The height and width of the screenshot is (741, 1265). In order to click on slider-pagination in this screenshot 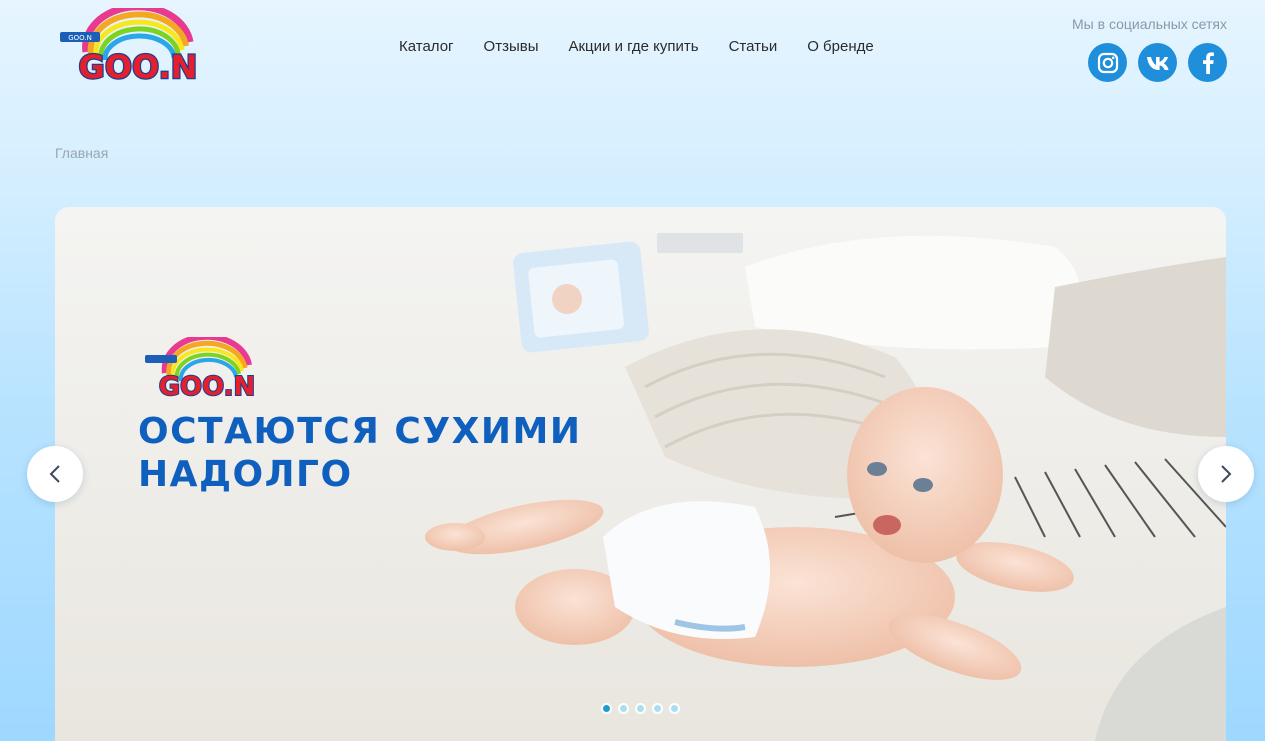, I will do `click(640, 708)`.